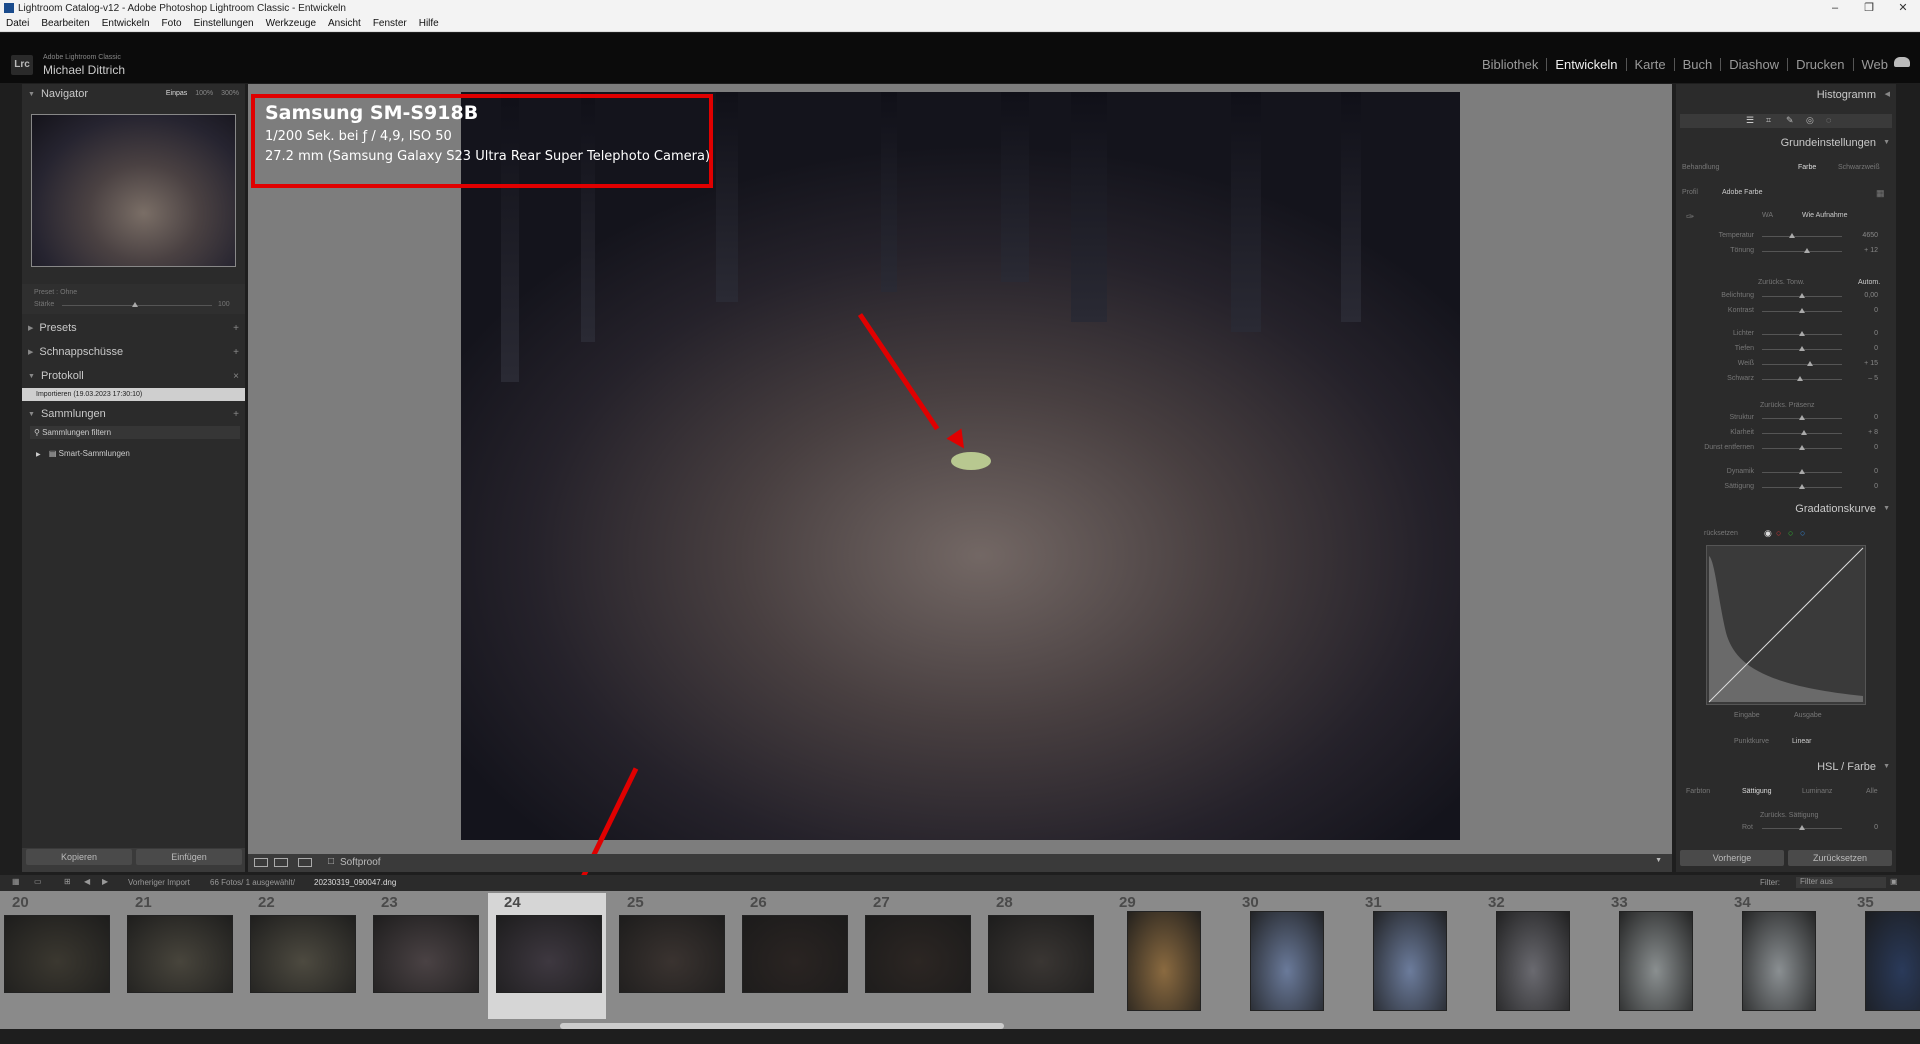  Describe the element at coordinates (17, 23) in the screenshot. I see `menu-datei: Datei` at that location.